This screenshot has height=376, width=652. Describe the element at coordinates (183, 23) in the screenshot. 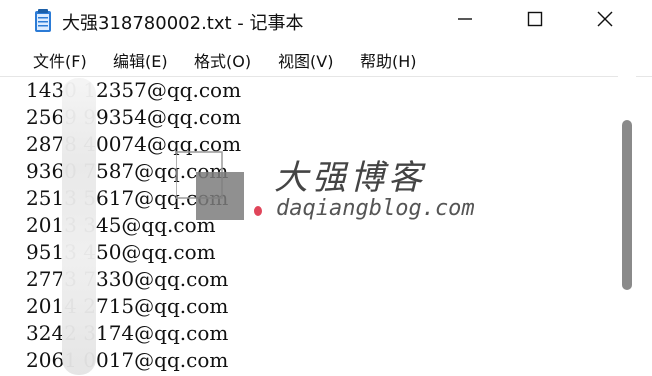

I see `window-title: 大强318780002.txt - 记事本` at that location.